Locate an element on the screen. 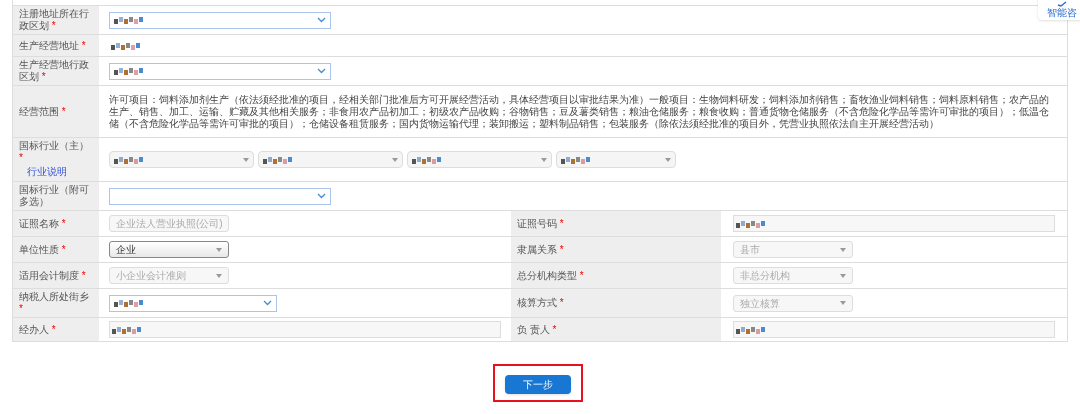 The image size is (1080, 414). field-label: 注册地址所在行政区划 * is located at coordinates (54, 20).